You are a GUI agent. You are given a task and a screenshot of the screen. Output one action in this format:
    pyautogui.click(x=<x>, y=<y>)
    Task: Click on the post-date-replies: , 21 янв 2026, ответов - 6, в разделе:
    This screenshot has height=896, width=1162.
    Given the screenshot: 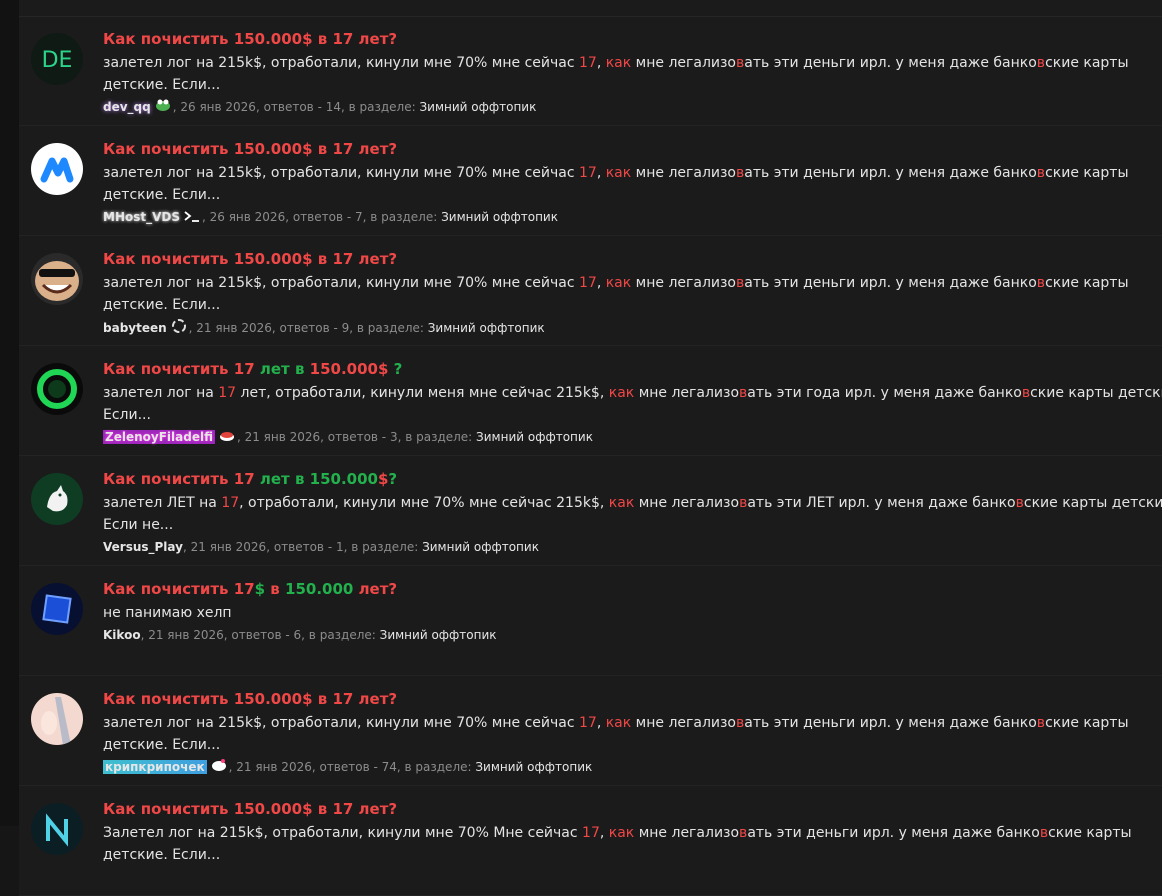 What is the action you would take?
    pyautogui.click(x=260, y=635)
    